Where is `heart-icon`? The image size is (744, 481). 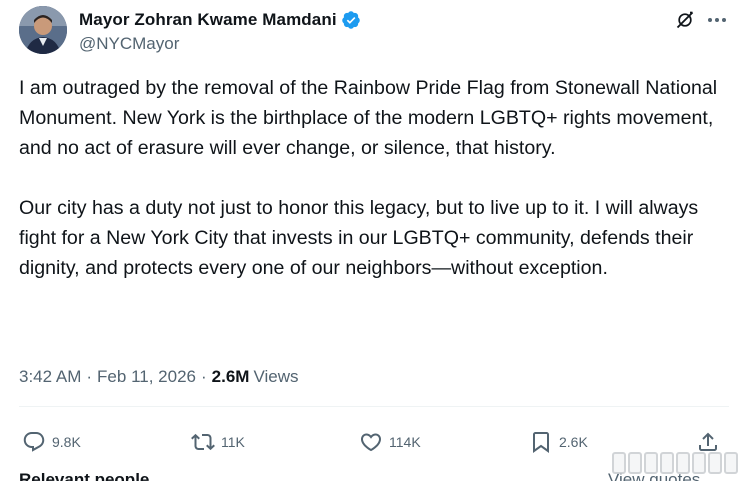
heart-icon is located at coordinates (371, 442).